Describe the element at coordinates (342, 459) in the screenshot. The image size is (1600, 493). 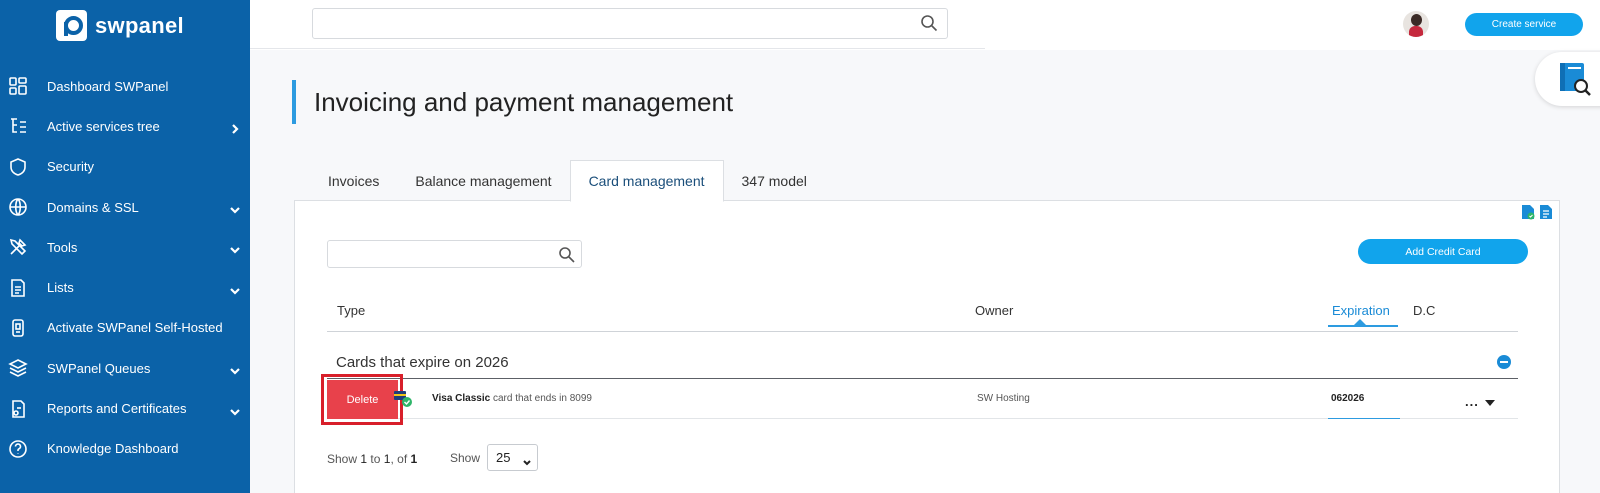
I see `pagination-prefix: Show` at that location.